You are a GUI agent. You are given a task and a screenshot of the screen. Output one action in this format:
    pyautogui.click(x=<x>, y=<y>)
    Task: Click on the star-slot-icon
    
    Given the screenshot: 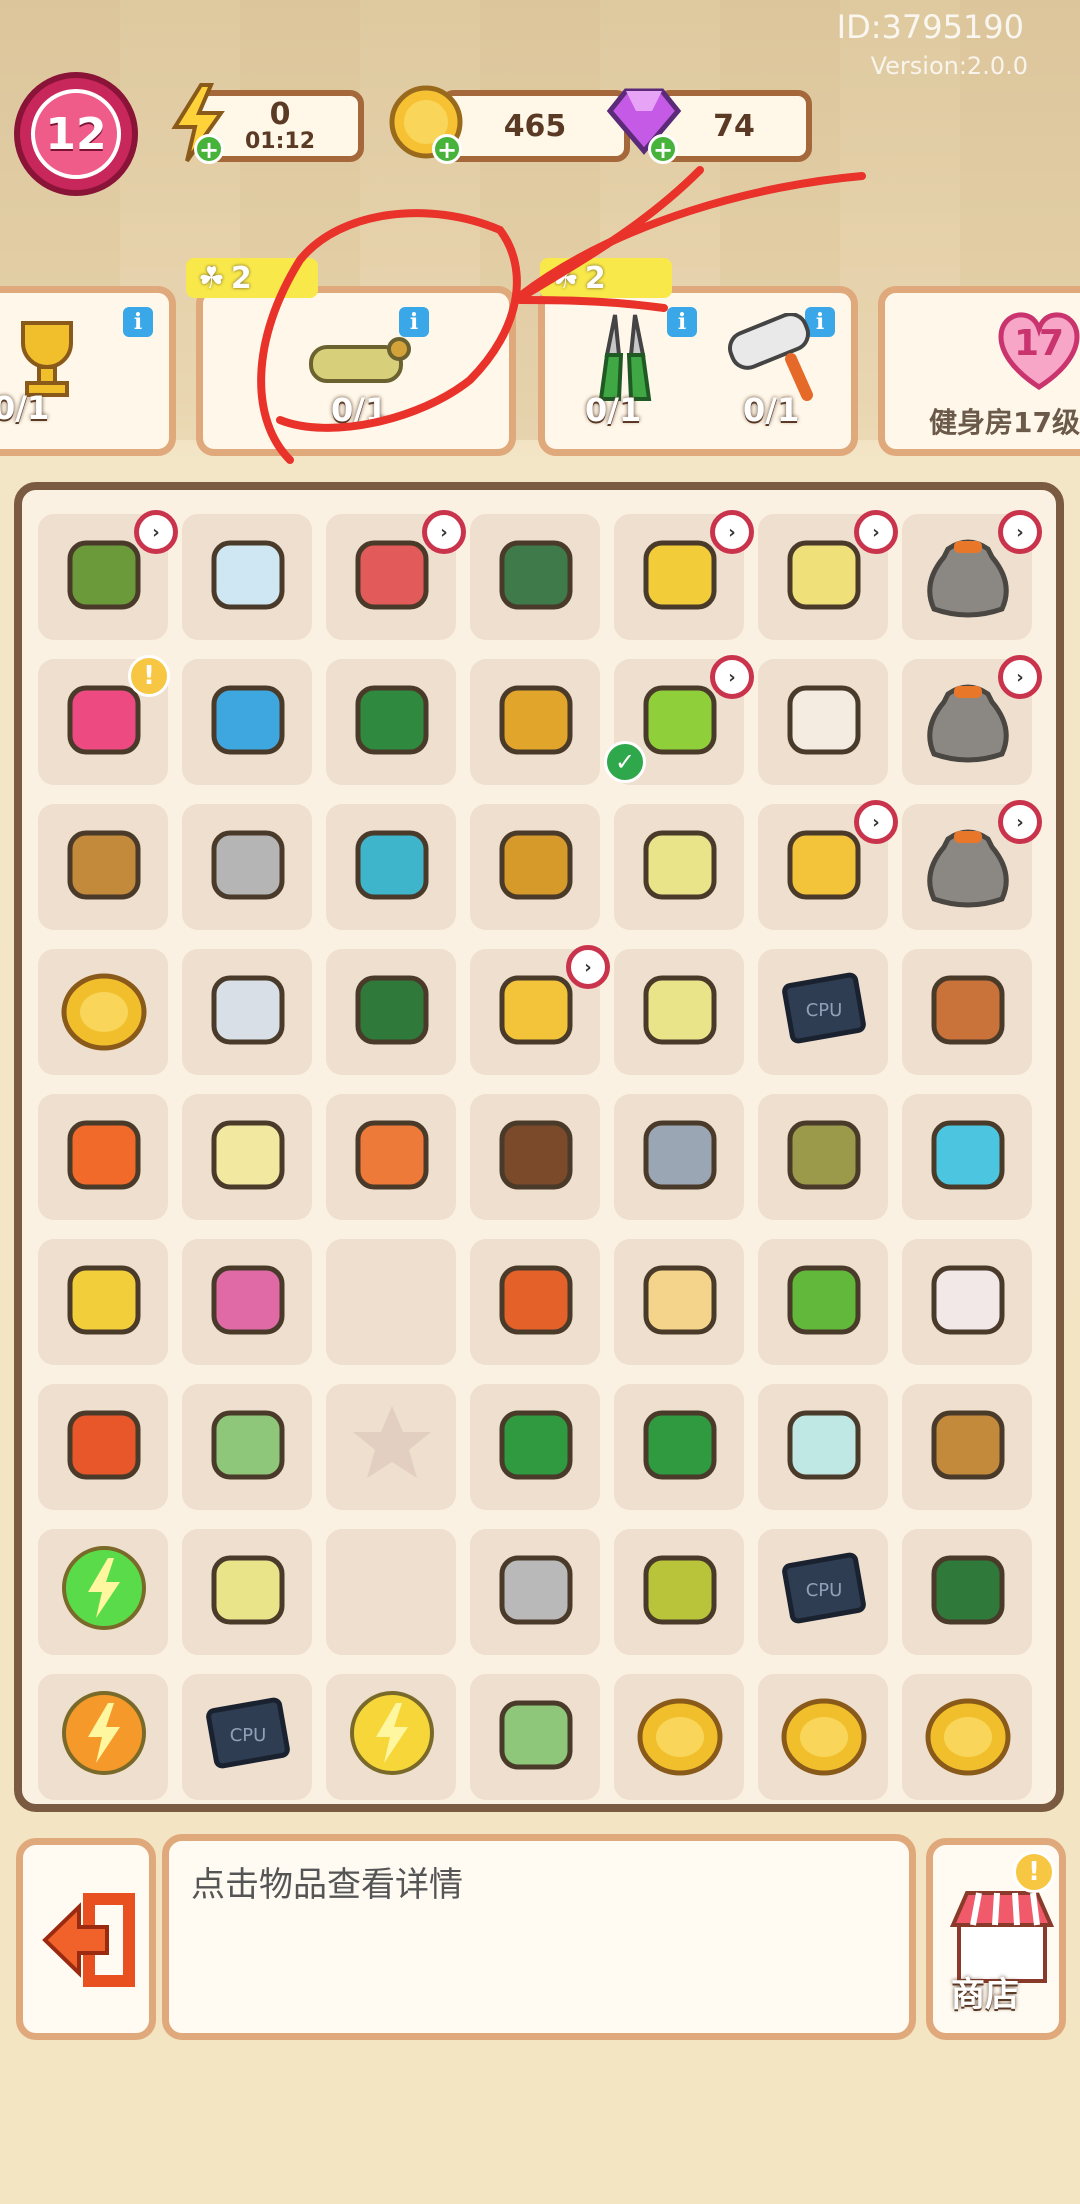 What is the action you would take?
    pyautogui.click(x=392, y=1443)
    